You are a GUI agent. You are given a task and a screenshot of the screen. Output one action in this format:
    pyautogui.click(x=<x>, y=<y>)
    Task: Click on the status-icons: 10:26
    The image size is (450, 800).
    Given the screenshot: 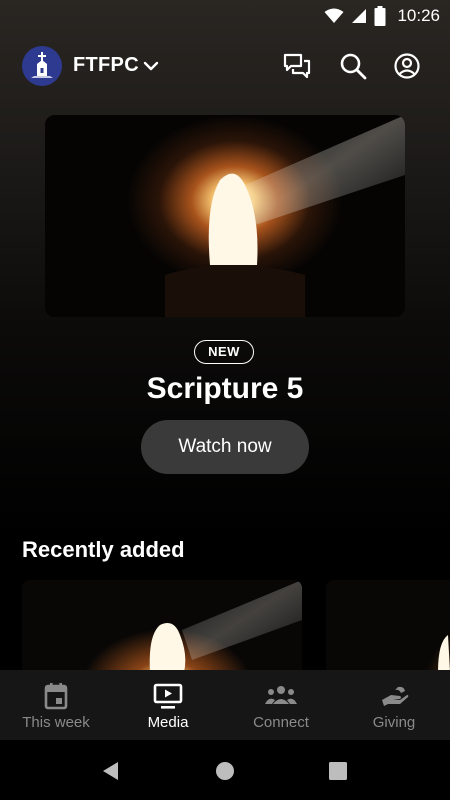 What is the action you would take?
    pyautogui.click(x=382, y=16)
    